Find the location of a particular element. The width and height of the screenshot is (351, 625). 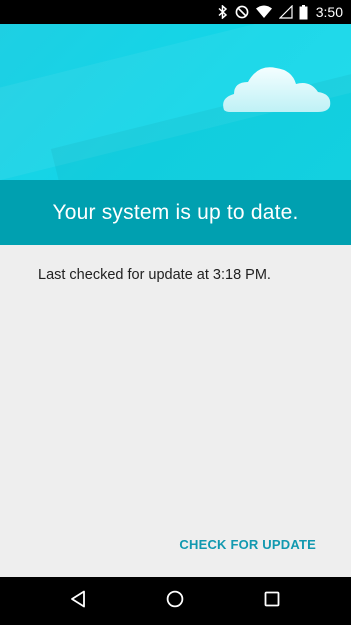

status-header: Your system is up to date. is located at coordinates (175, 212).